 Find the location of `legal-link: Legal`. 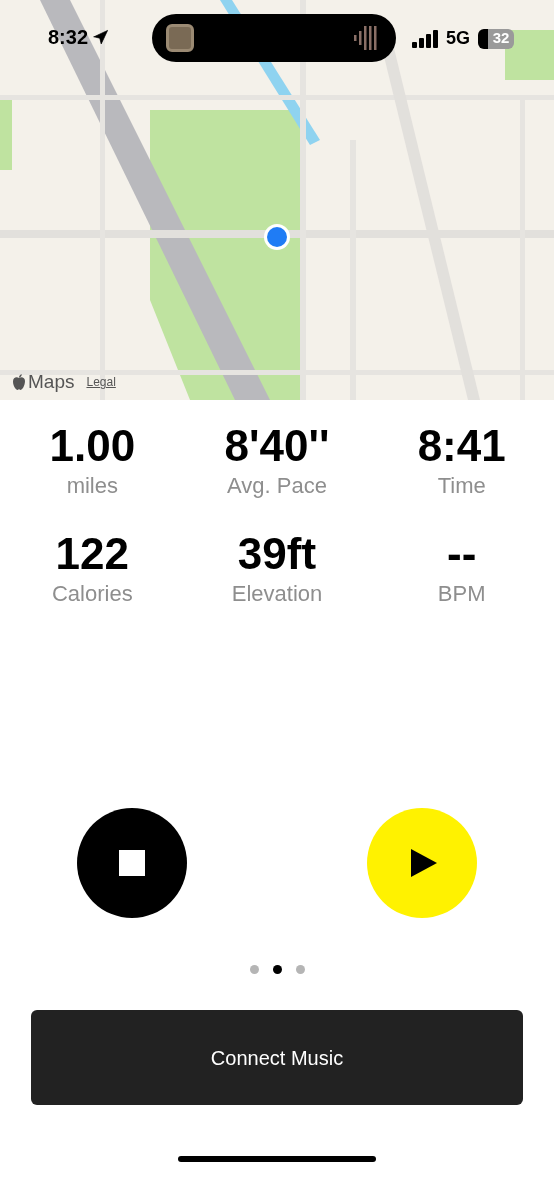

legal-link: Legal is located at coordinates (101, 382).